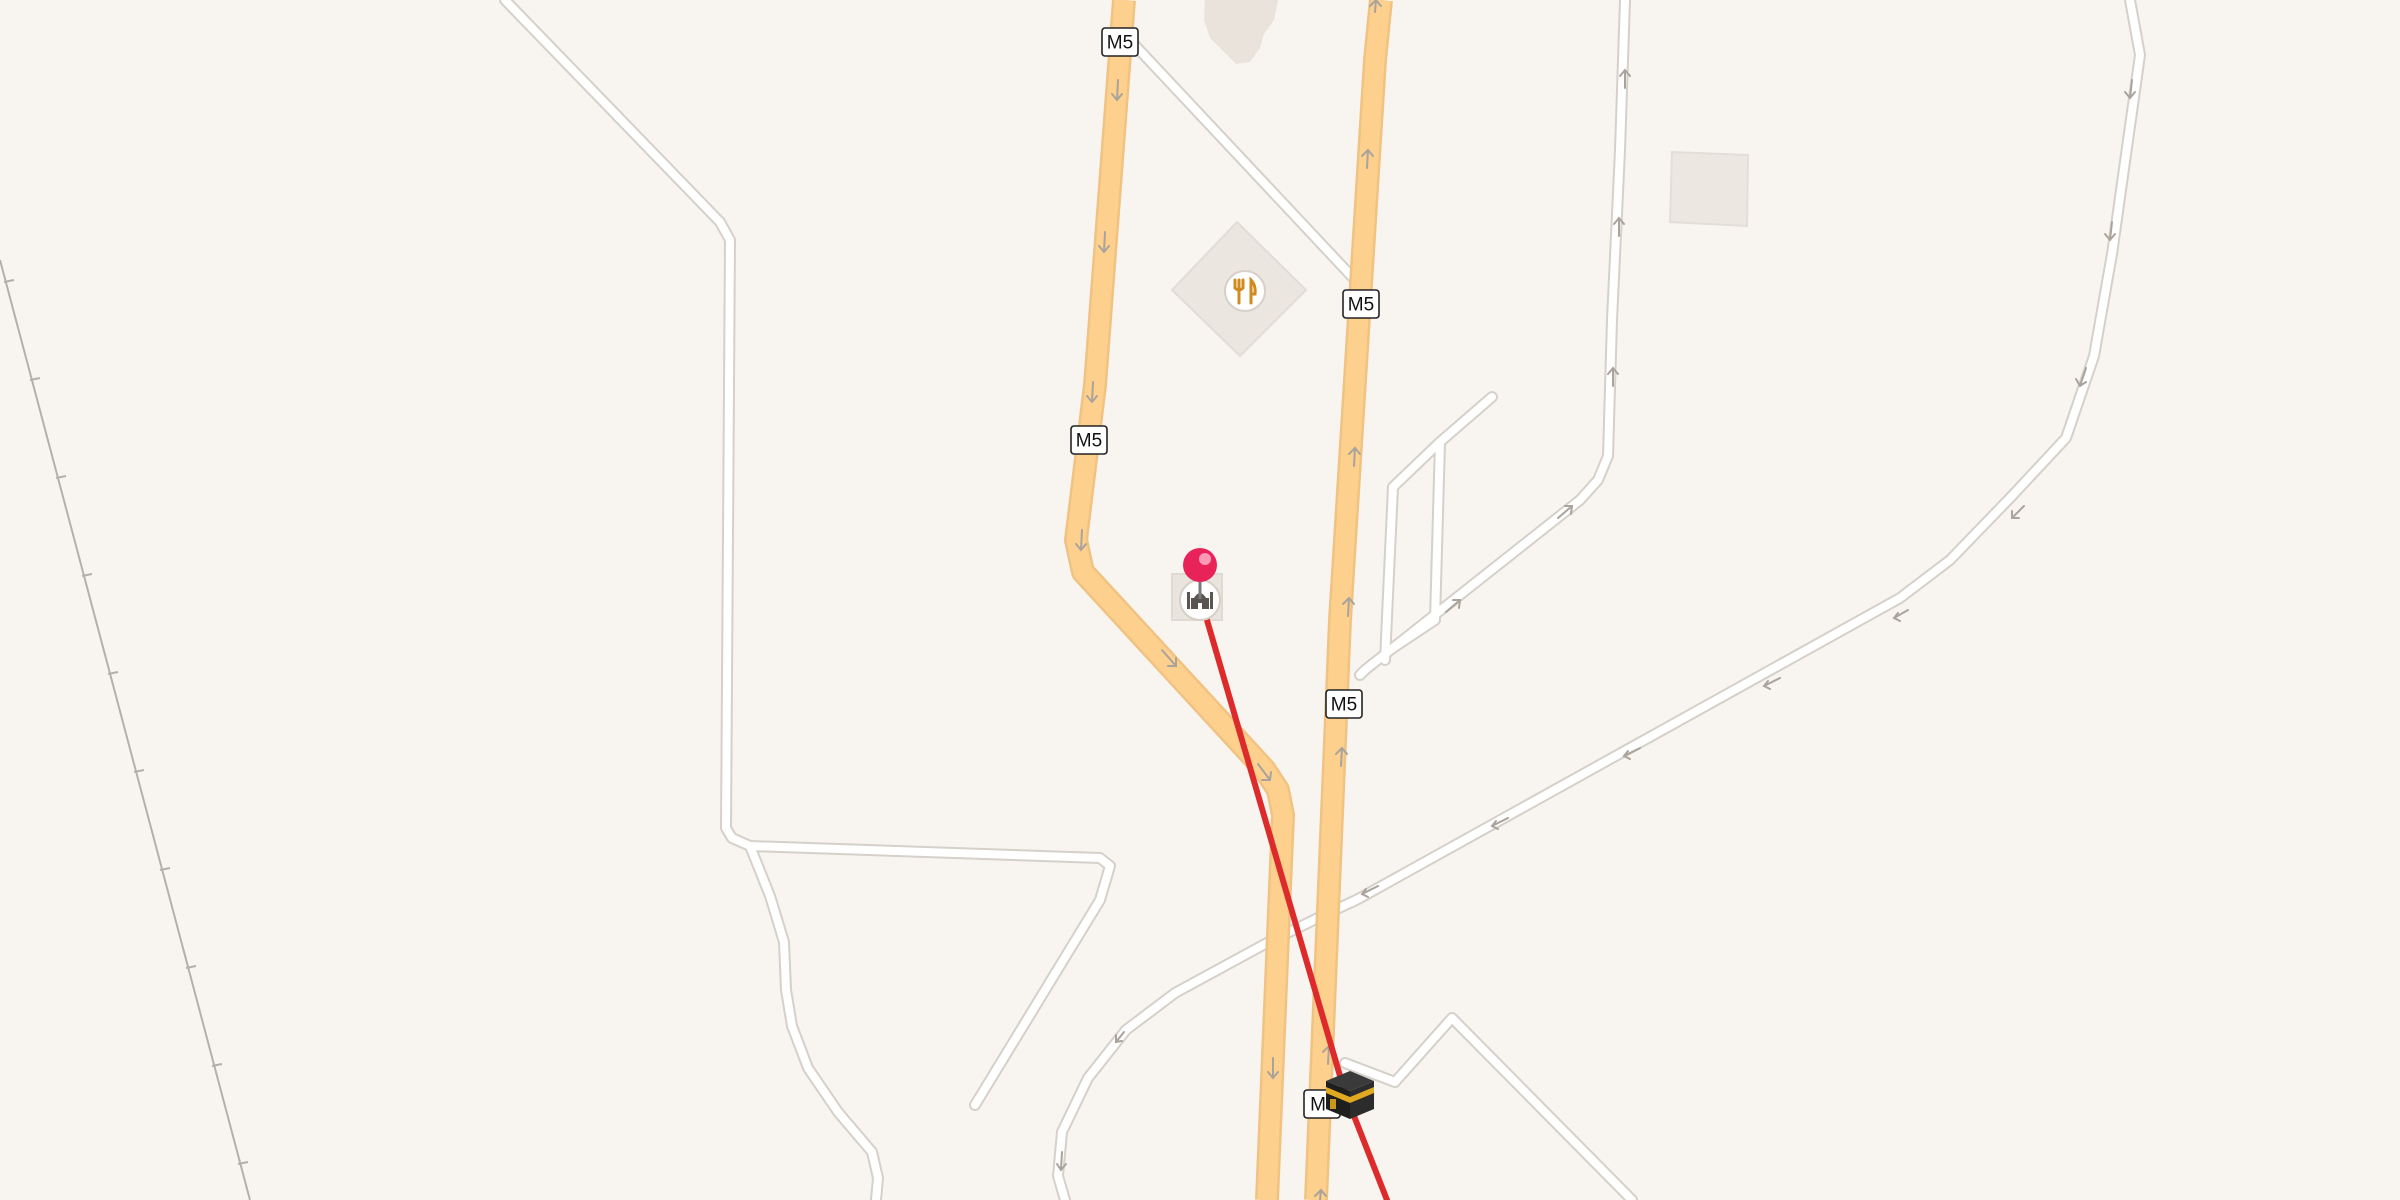  Describe the element at coordinates (1200, 565) in the screenshot. I see `pin-icon` at that location.